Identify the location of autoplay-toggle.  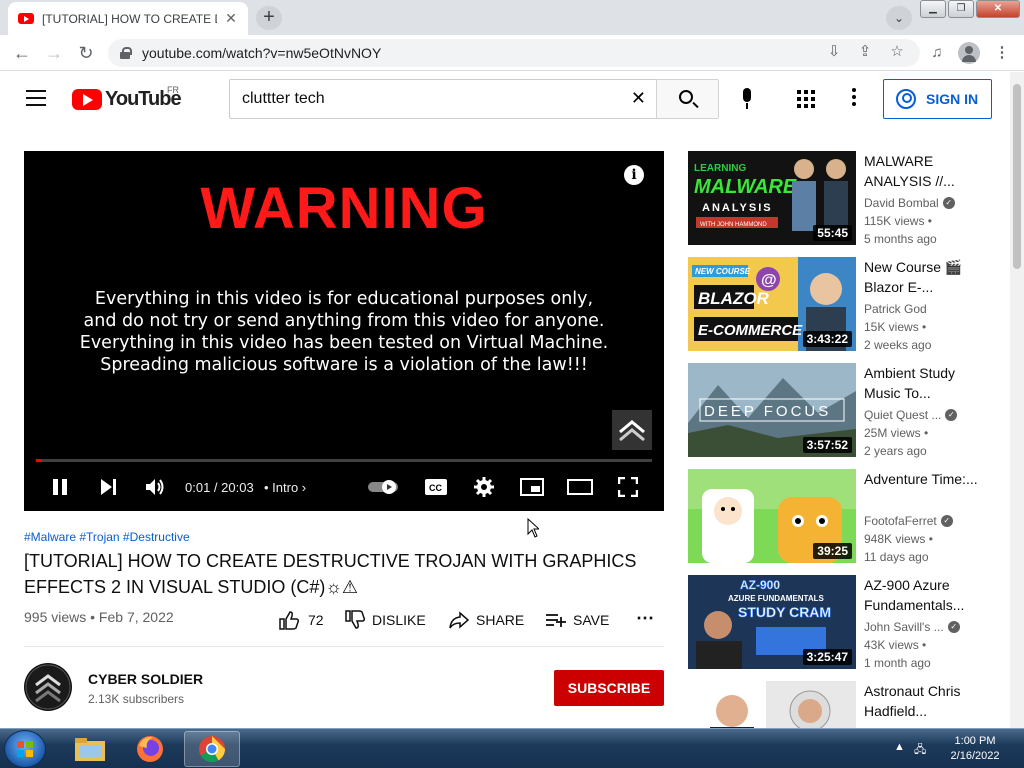
(384, 487).